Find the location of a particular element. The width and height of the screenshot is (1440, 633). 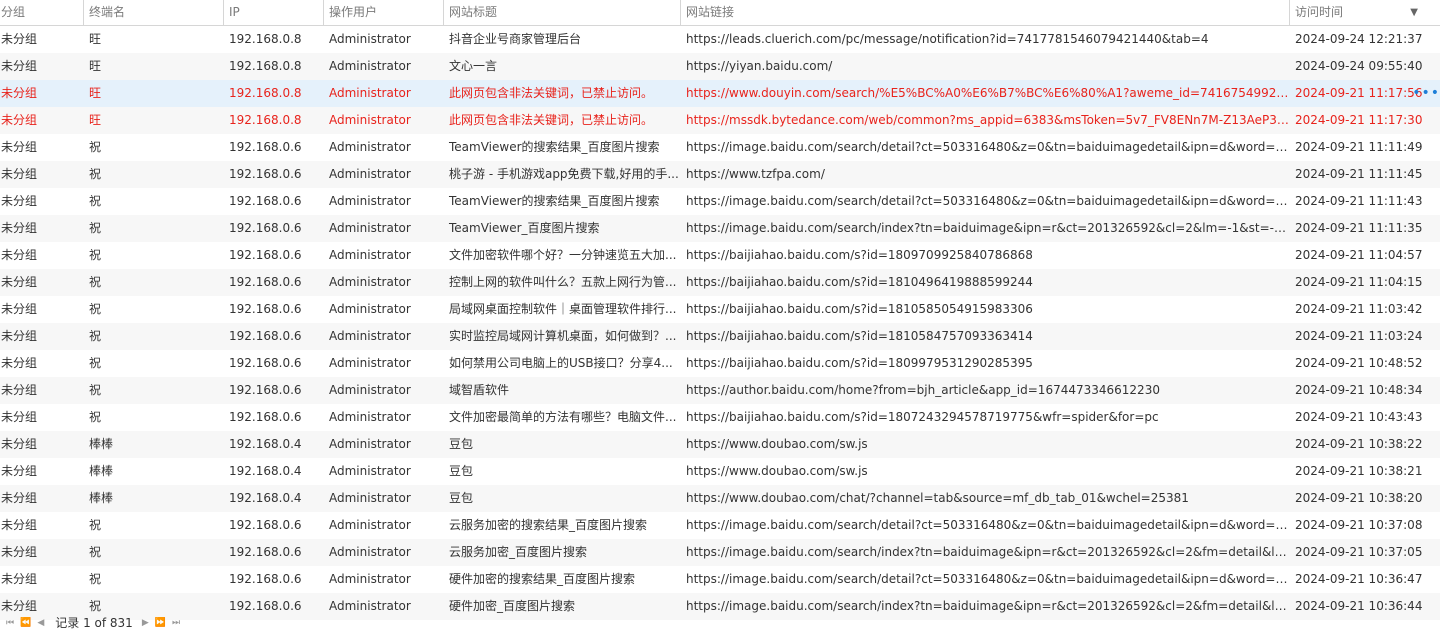

cell-time: 2024-09-21 11:04:57 is located at coordinates (1359, 255).